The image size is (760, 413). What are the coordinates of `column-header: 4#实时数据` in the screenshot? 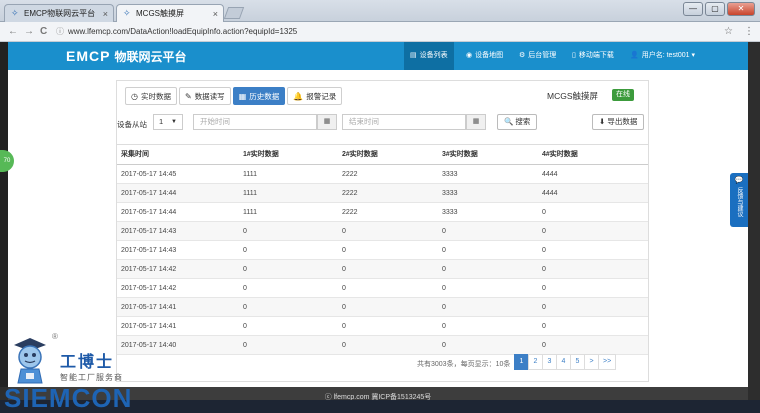 It's located at (560, 155).